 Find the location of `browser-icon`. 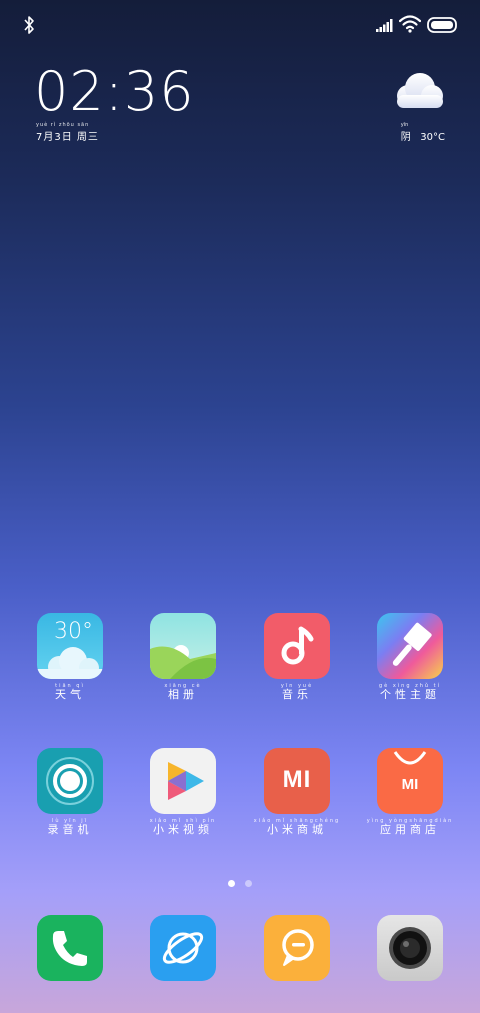

browser-icon is located at coordinates (183, 948).